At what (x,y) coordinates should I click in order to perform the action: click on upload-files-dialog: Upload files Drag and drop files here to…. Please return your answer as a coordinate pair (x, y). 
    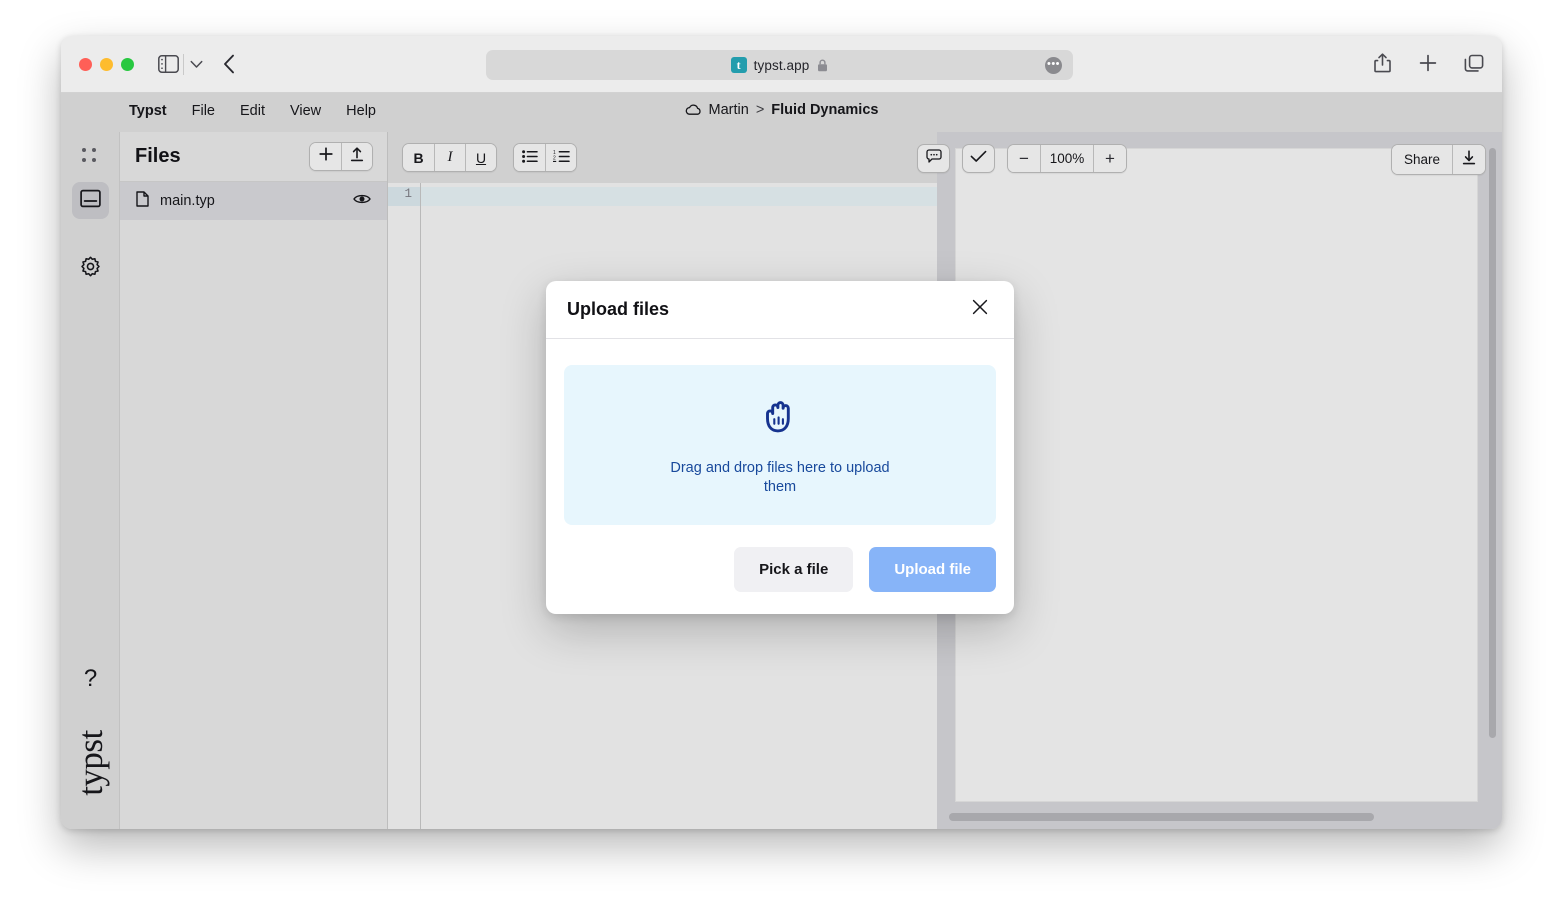
    Looking at the image, I should click on (780, 447).